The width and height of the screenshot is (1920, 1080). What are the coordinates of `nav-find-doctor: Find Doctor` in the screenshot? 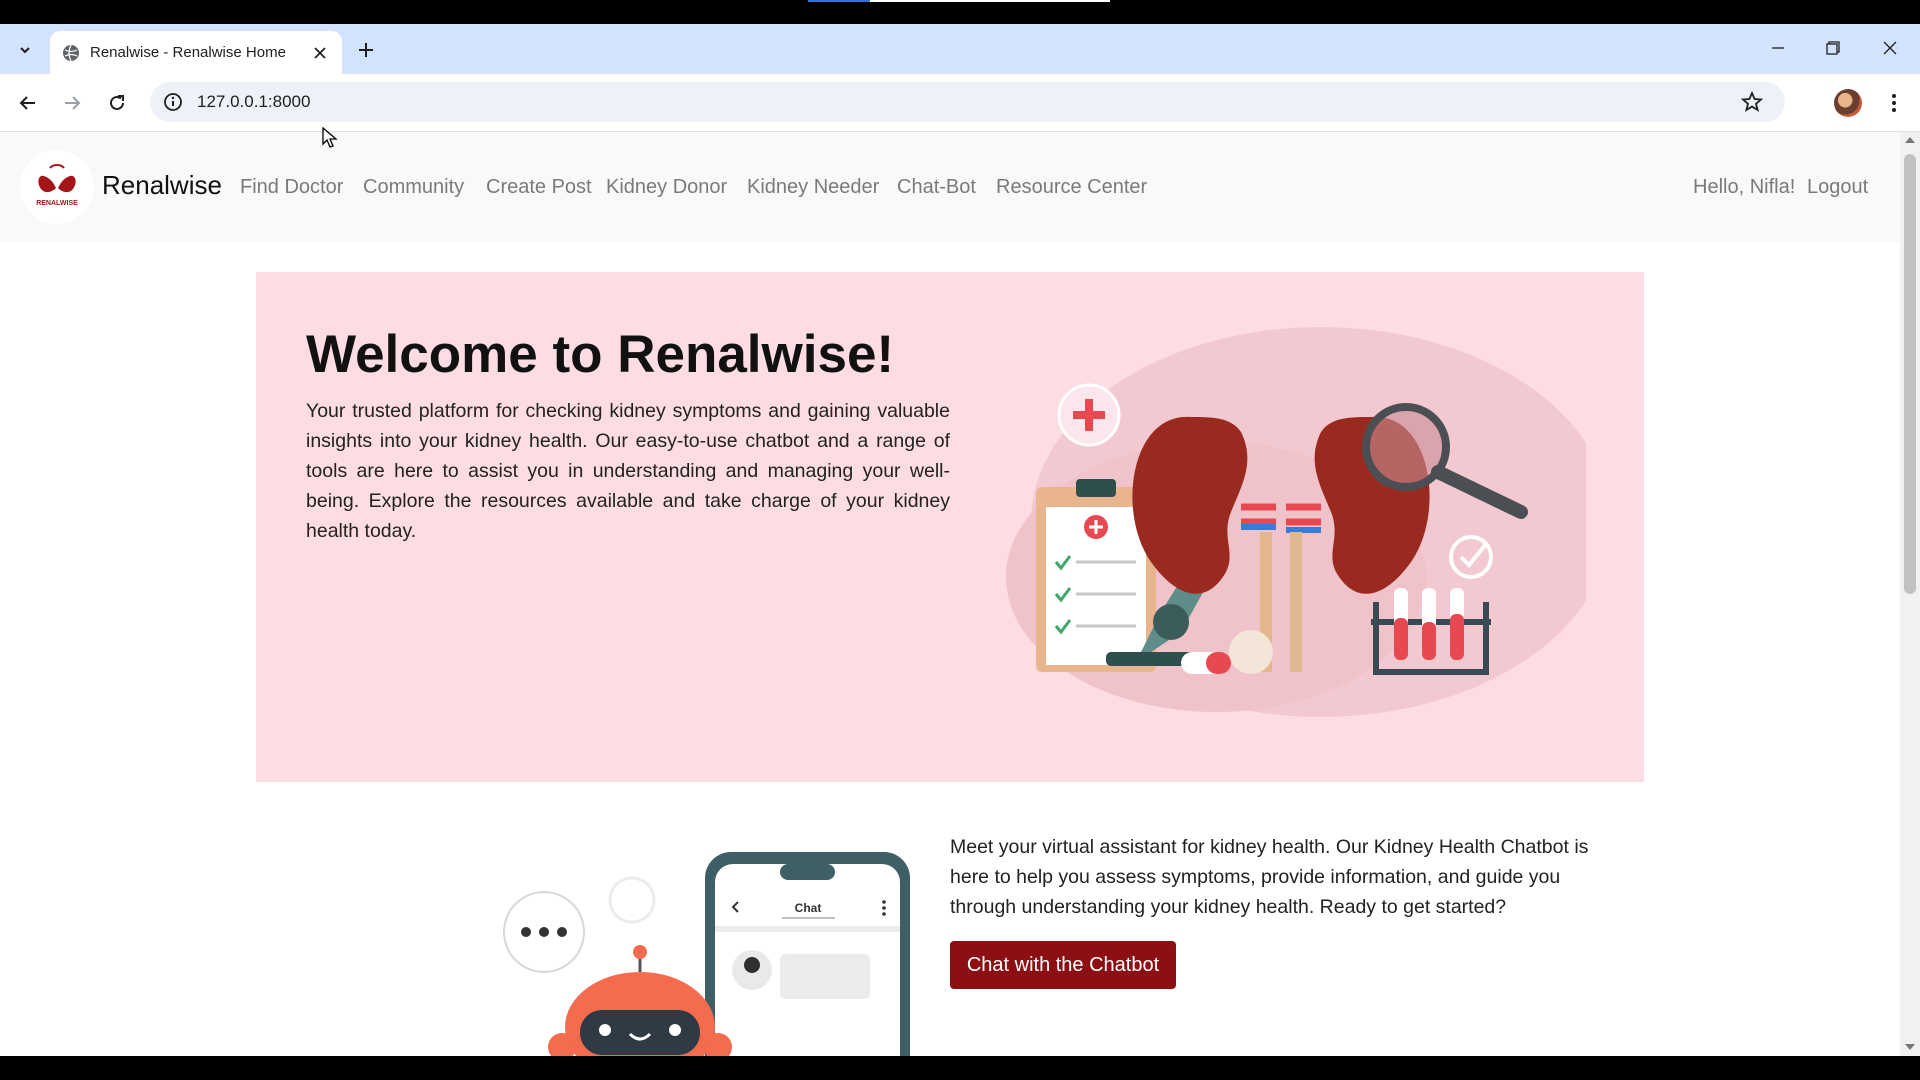 It's located at (291, 187).